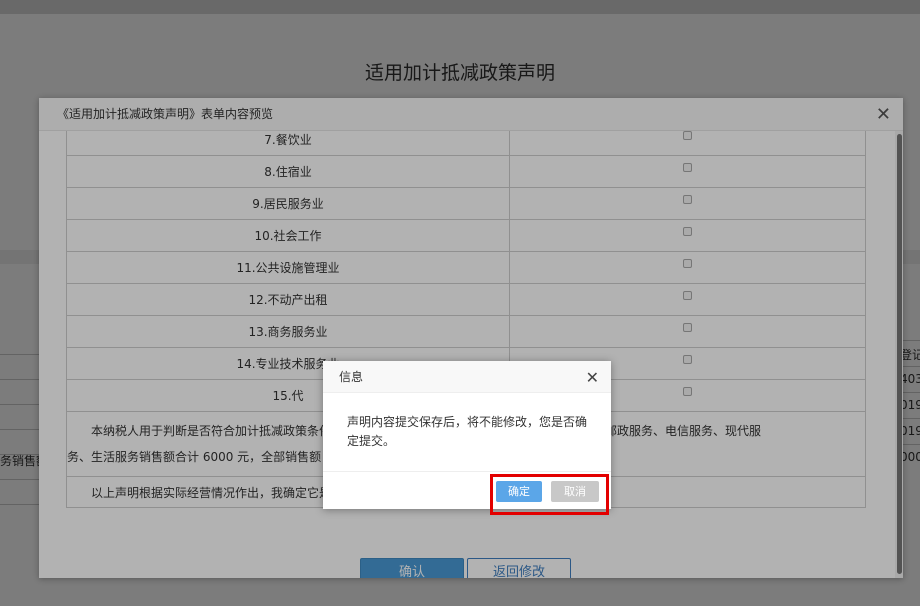  I want to click on info-dialog-title: 信息, so click(351, 377).